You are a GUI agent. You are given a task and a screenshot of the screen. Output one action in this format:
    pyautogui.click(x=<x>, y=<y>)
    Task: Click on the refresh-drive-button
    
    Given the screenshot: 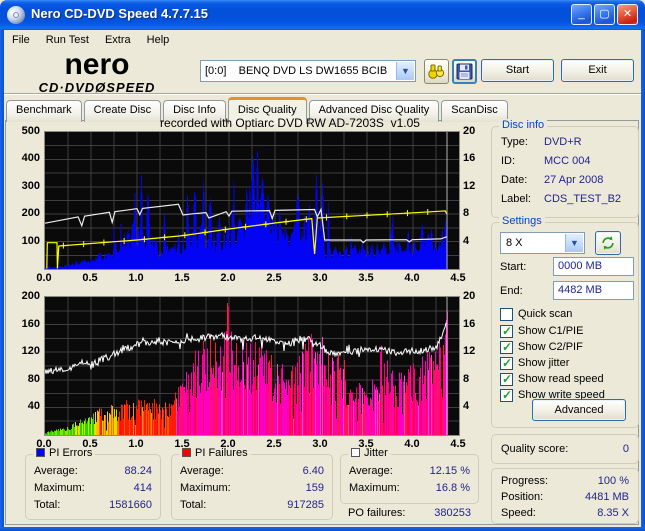 What is the action you would take?
    pyautogui.click(x=608, y=243)
    